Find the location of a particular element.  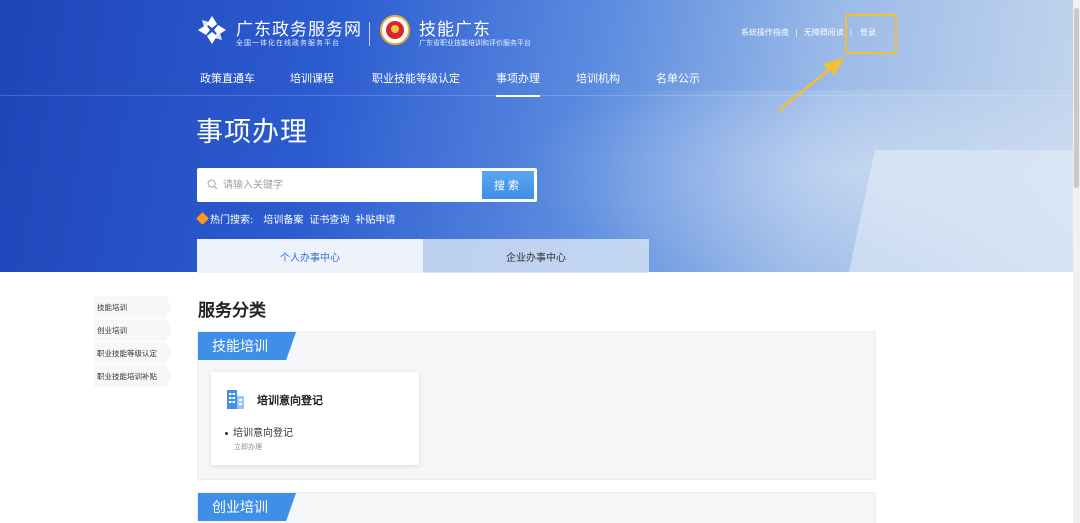

top-links: 系统操作指南 | 无障碍阅读 | is located at coordinates (799, 32).